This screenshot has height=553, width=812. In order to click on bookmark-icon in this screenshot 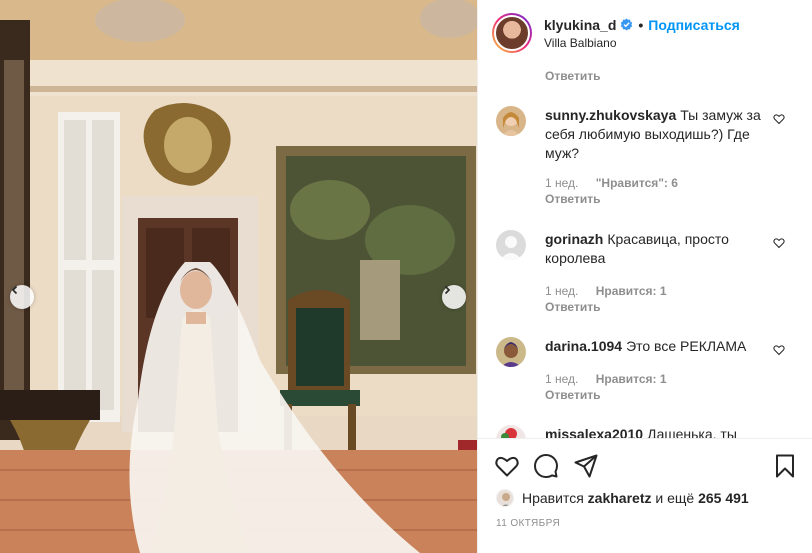, I will do `click(785, 466)`.